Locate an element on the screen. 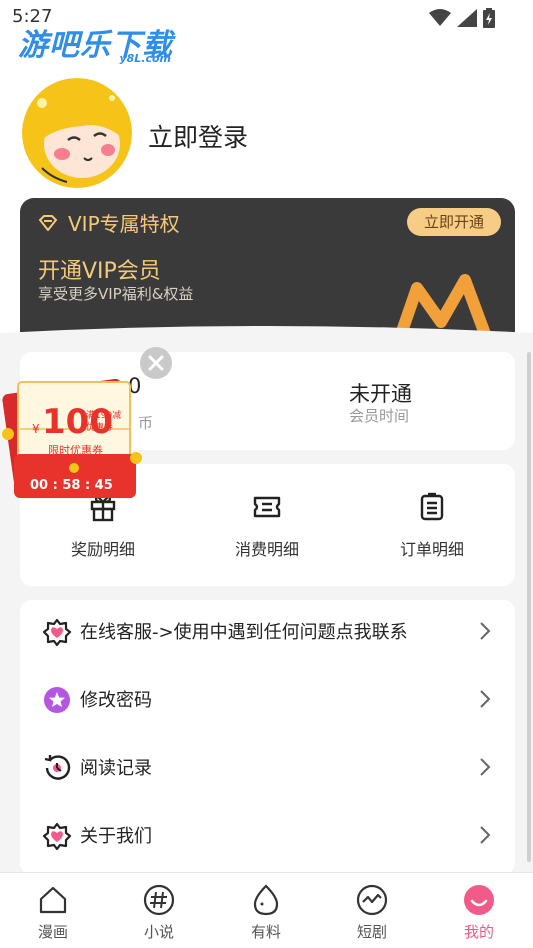 The image size is (533, 948). menu-item-label: 关于我们 is located at coordinates (116, 836).